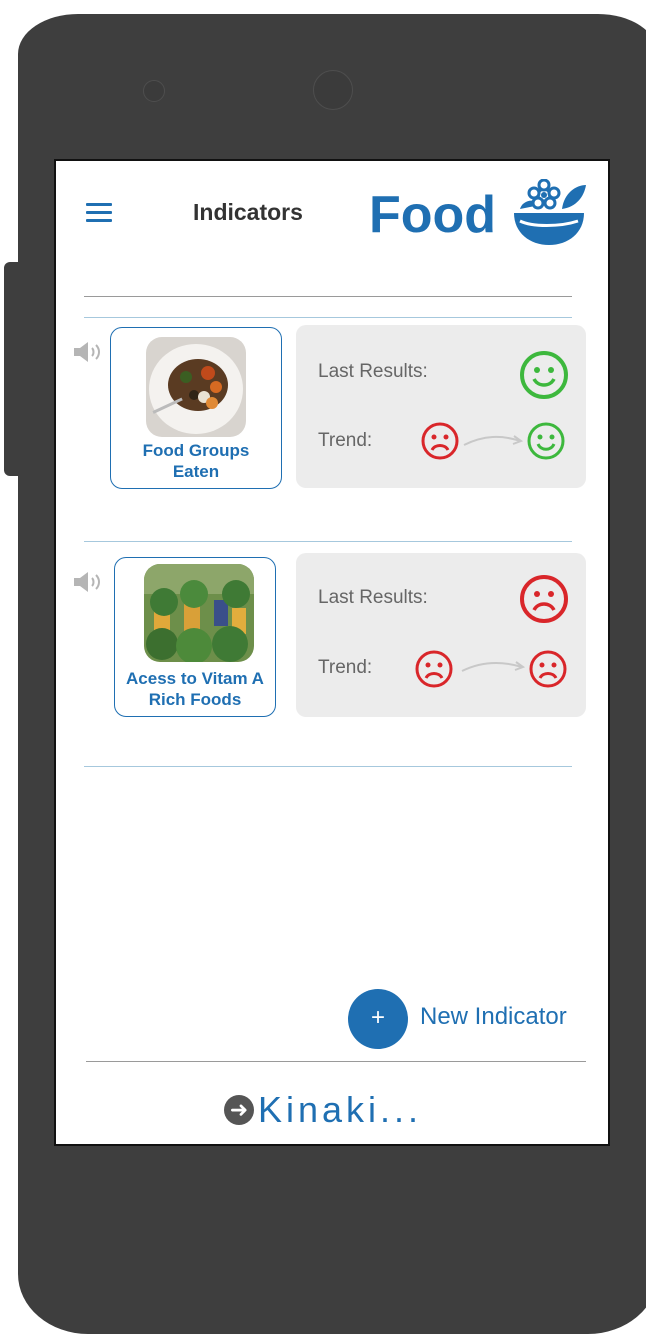 The height and width of the screenshot is (1340, 646). Describe the element at coordinates (196, 387) in the screenshot. I see `food-plate-image` at that location.